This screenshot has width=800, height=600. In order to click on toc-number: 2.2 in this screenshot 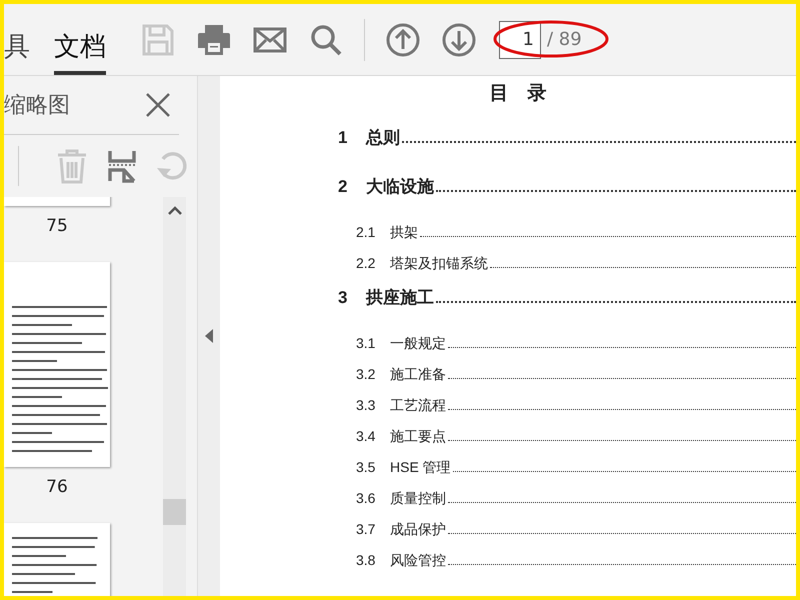, I will do `click(366, 263)`.